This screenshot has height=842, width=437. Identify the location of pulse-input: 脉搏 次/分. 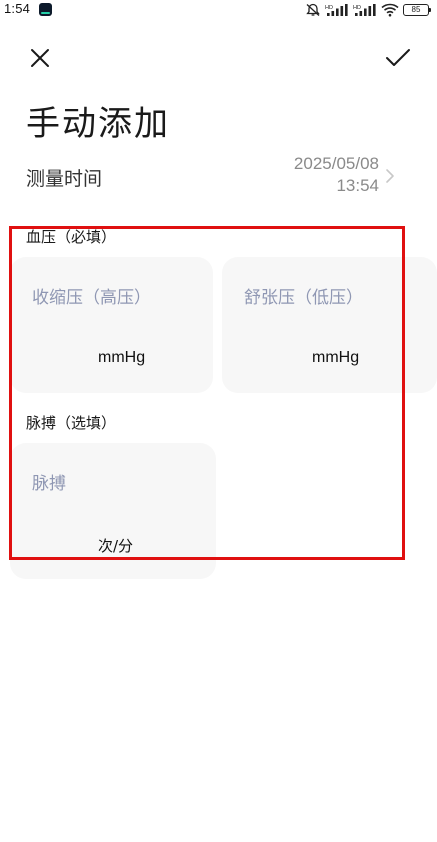
(113, 511).